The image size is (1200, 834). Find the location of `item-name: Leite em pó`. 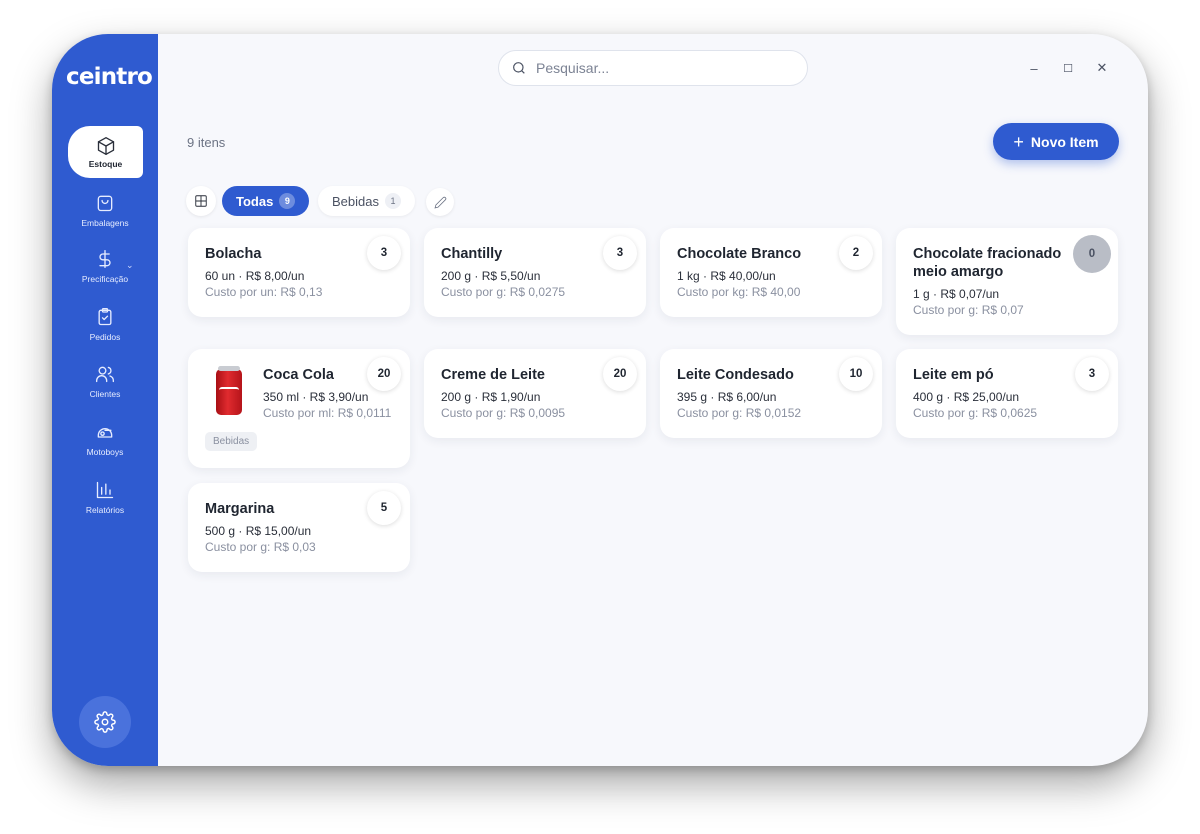

item-name: Leite em pó is located at coordinates (953, 375).